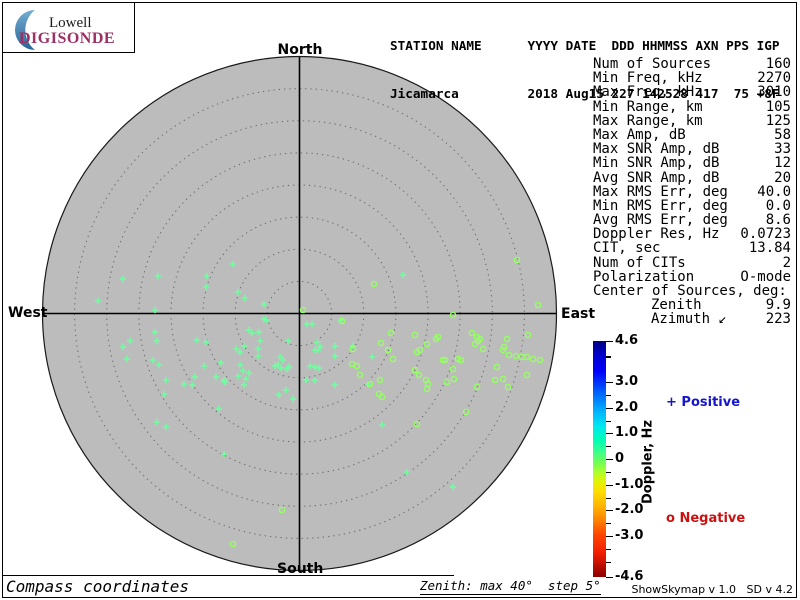 The height and width of the screenshot is (600, 800). What do you see at coordinates (510, 586) in the screenshot?
I see `zenith-scale-caption: Zenith: max 40° step 5°` at bounding box center [510, 586].